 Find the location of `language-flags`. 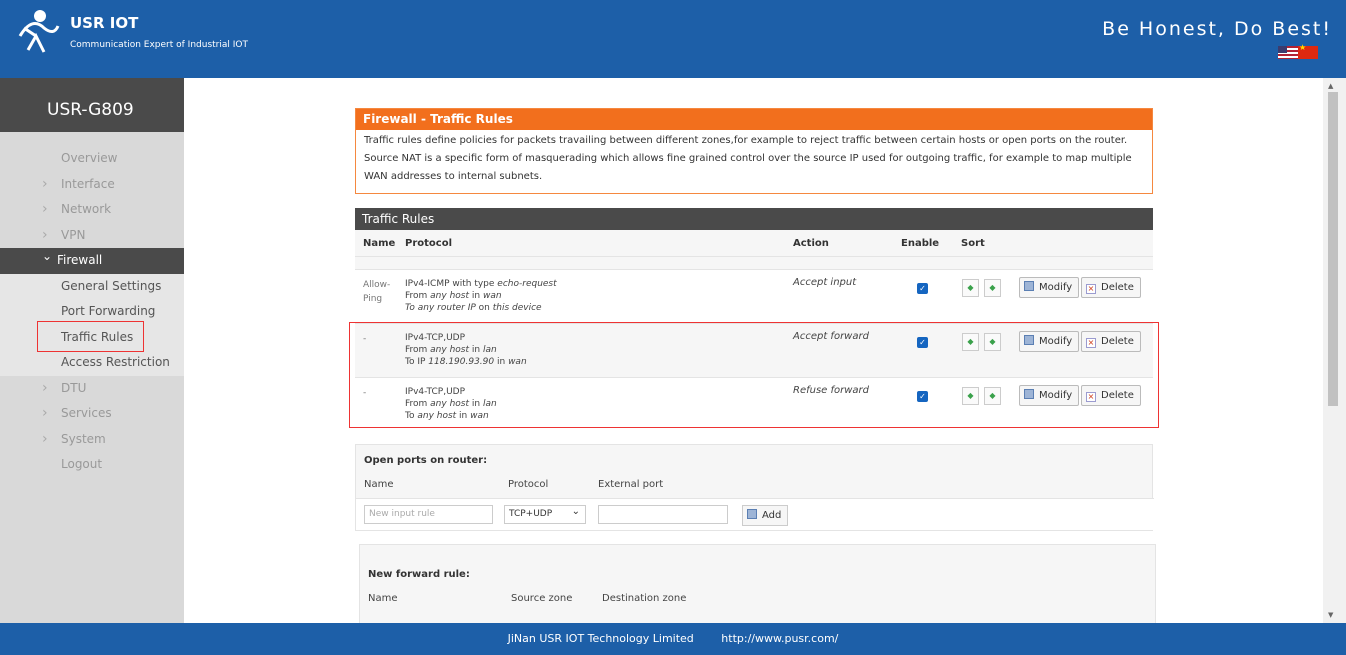

language-flags is located at coordinates (1298, 51).